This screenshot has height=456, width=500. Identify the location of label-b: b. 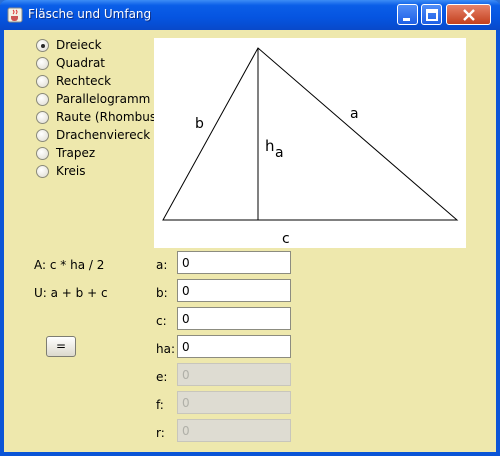
(199, 124).